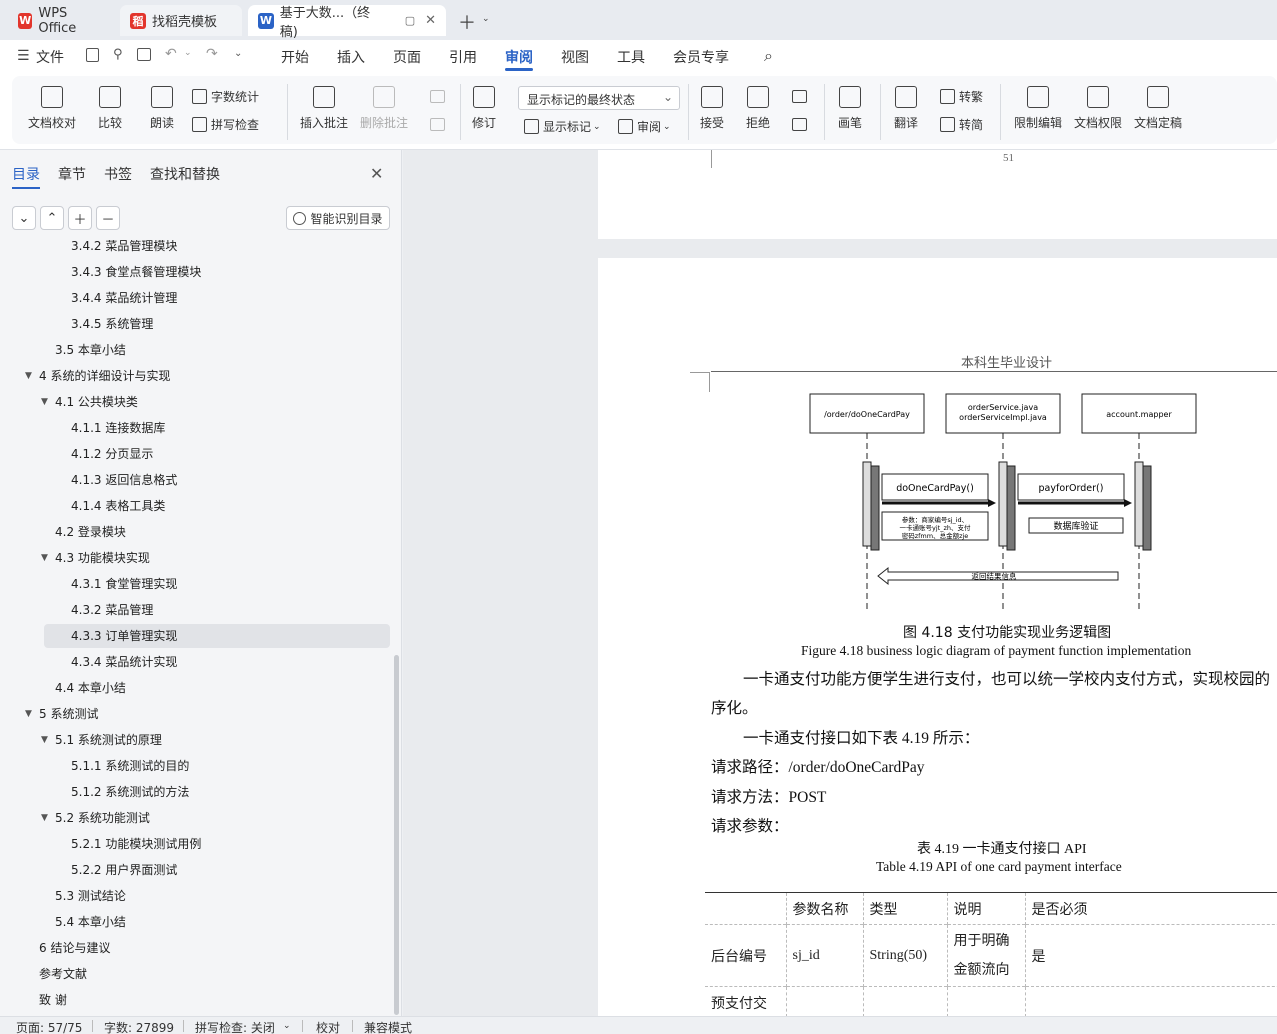  Describe the element at coordinates (195, 532) in the screenshot. I see `toc-item: 4.2 登录模块` at that location.